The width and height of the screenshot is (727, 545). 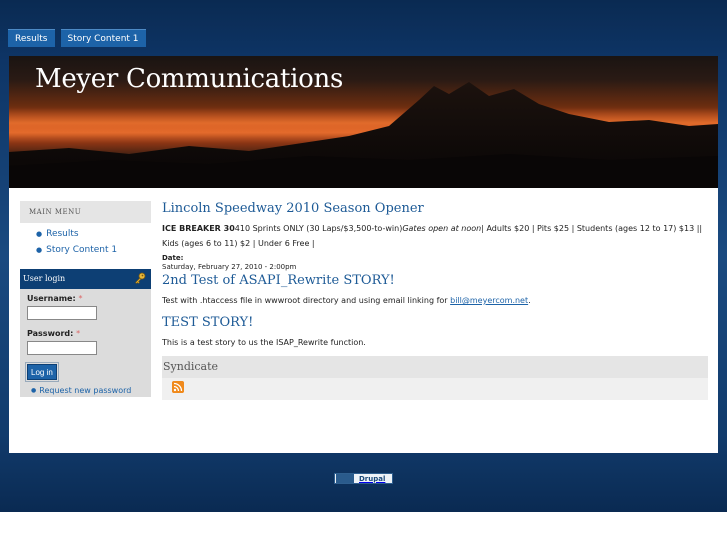 I want to click on main-menu-title: MAIN MENU, so click(x=85, y=212).